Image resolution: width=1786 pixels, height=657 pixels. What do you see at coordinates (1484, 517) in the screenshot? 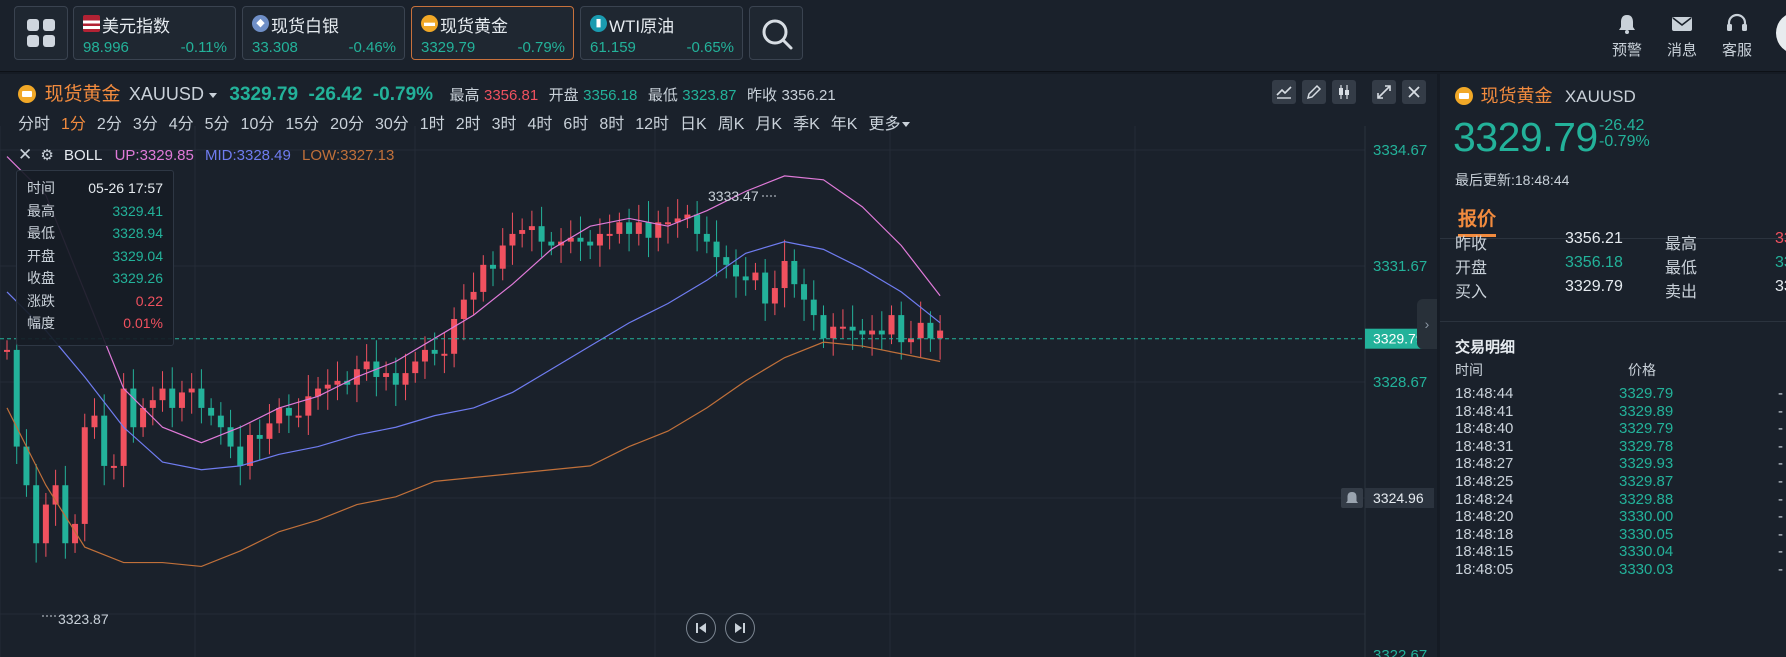
I see `trade-time: 18:48:20` at bounding box center [1484, 517].